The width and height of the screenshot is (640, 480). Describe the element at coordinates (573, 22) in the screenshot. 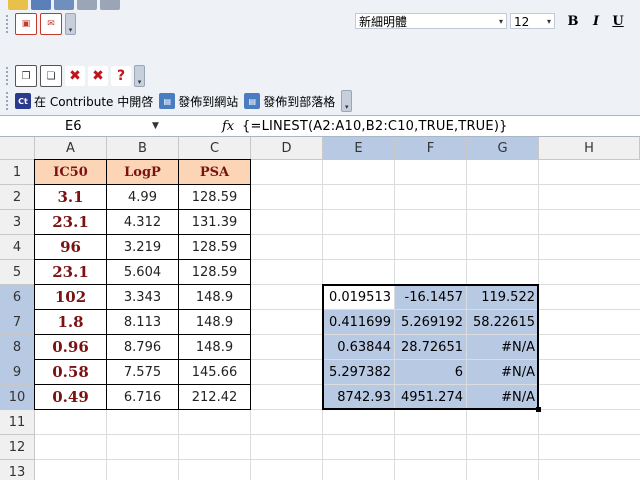

I see `bold-button: B` at that location.